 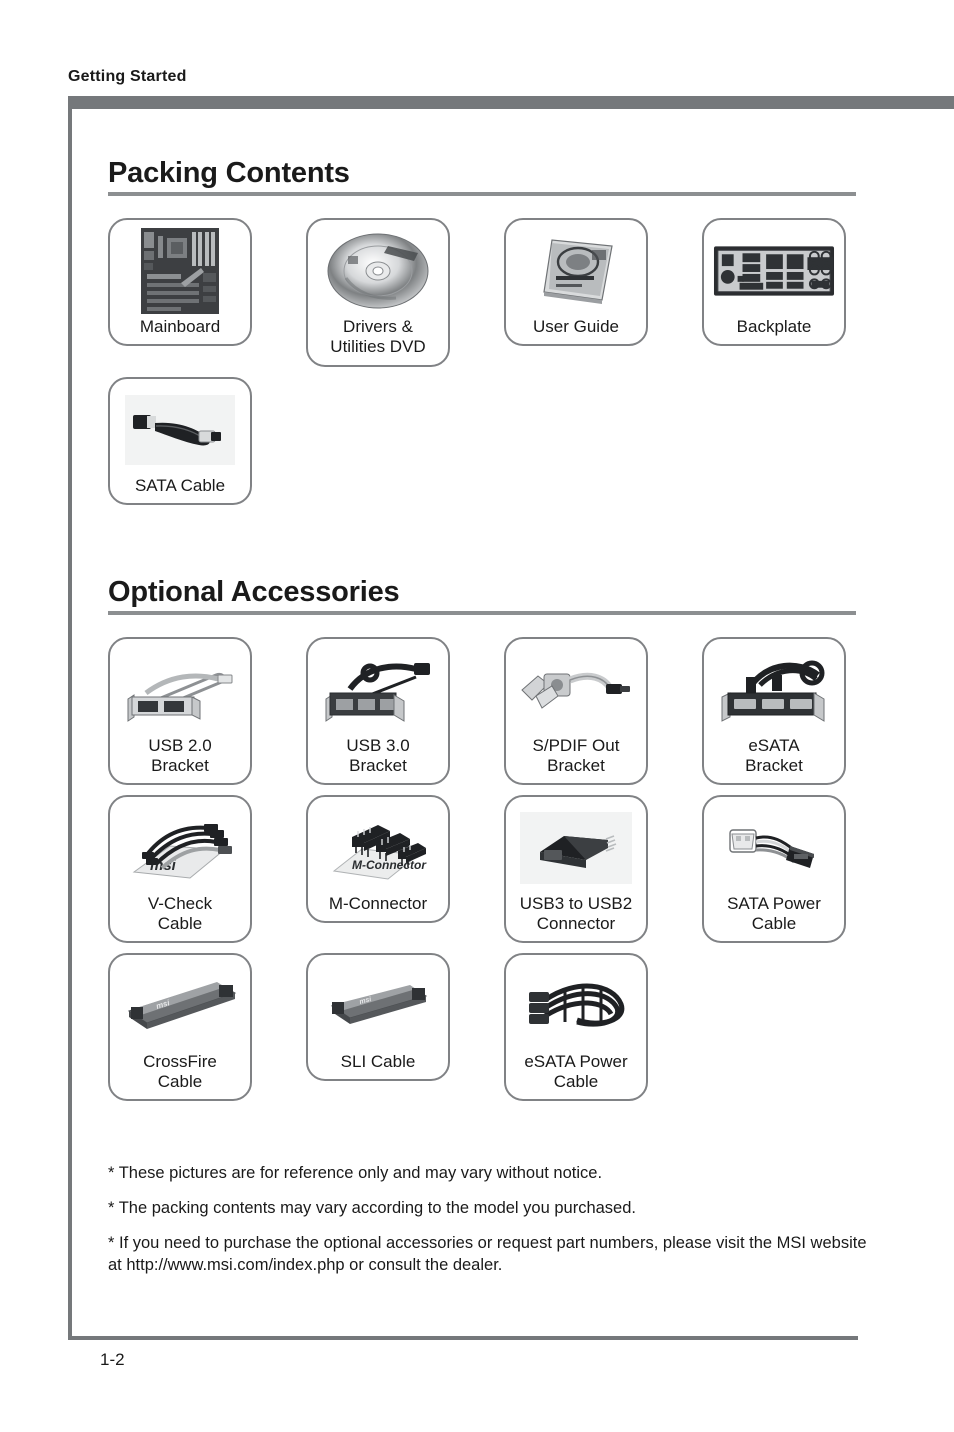 I want to click on packing-item-card: msi CrossFire Cable, so click(x=180, y=1027).